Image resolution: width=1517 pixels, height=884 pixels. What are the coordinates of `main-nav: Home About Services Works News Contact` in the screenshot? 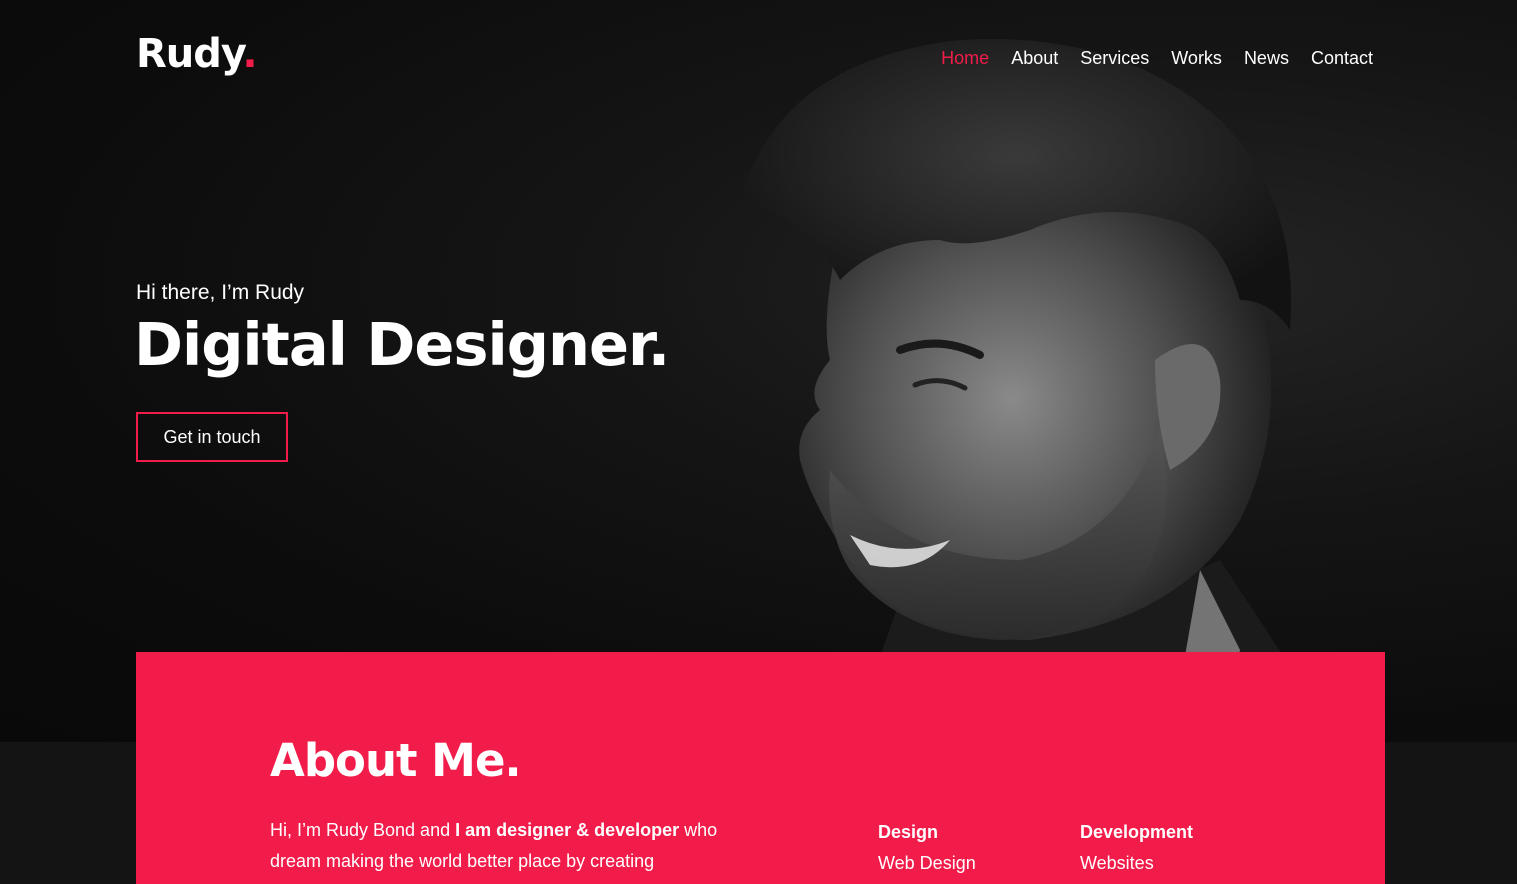 It's located at (1157, 58).